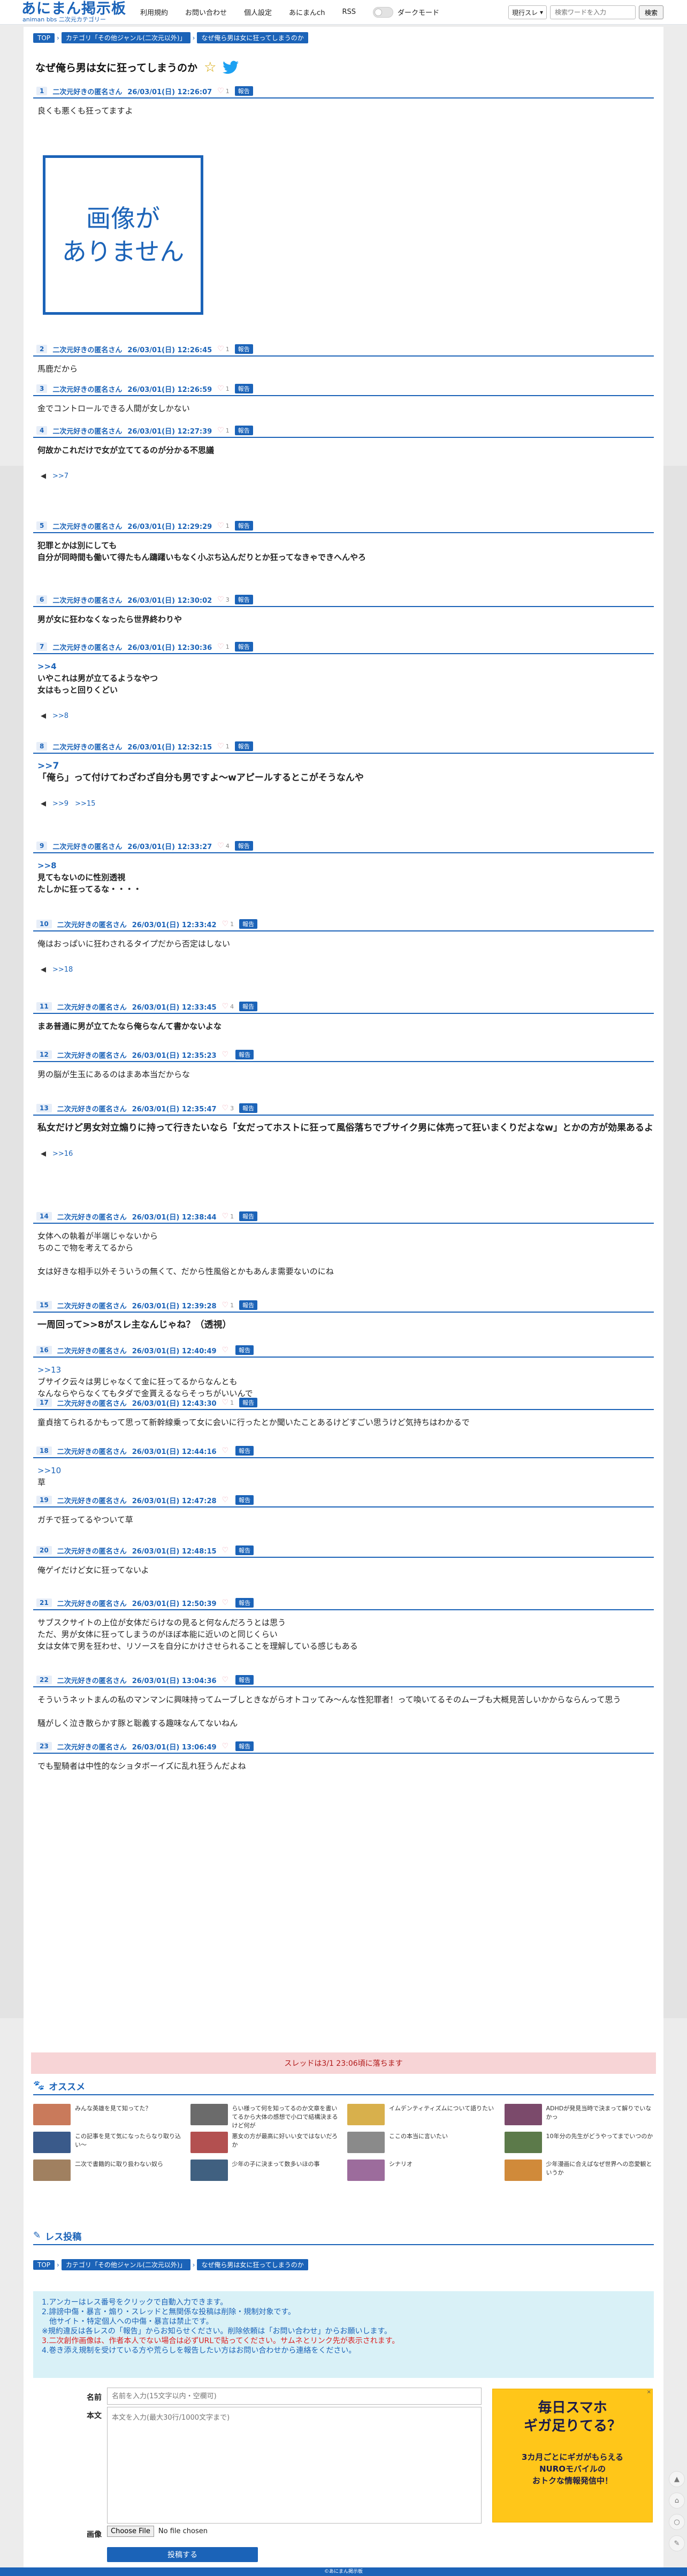 This screenshot has height=2576, width=687. I want to click on post-number: 13, so click(44, 1108).